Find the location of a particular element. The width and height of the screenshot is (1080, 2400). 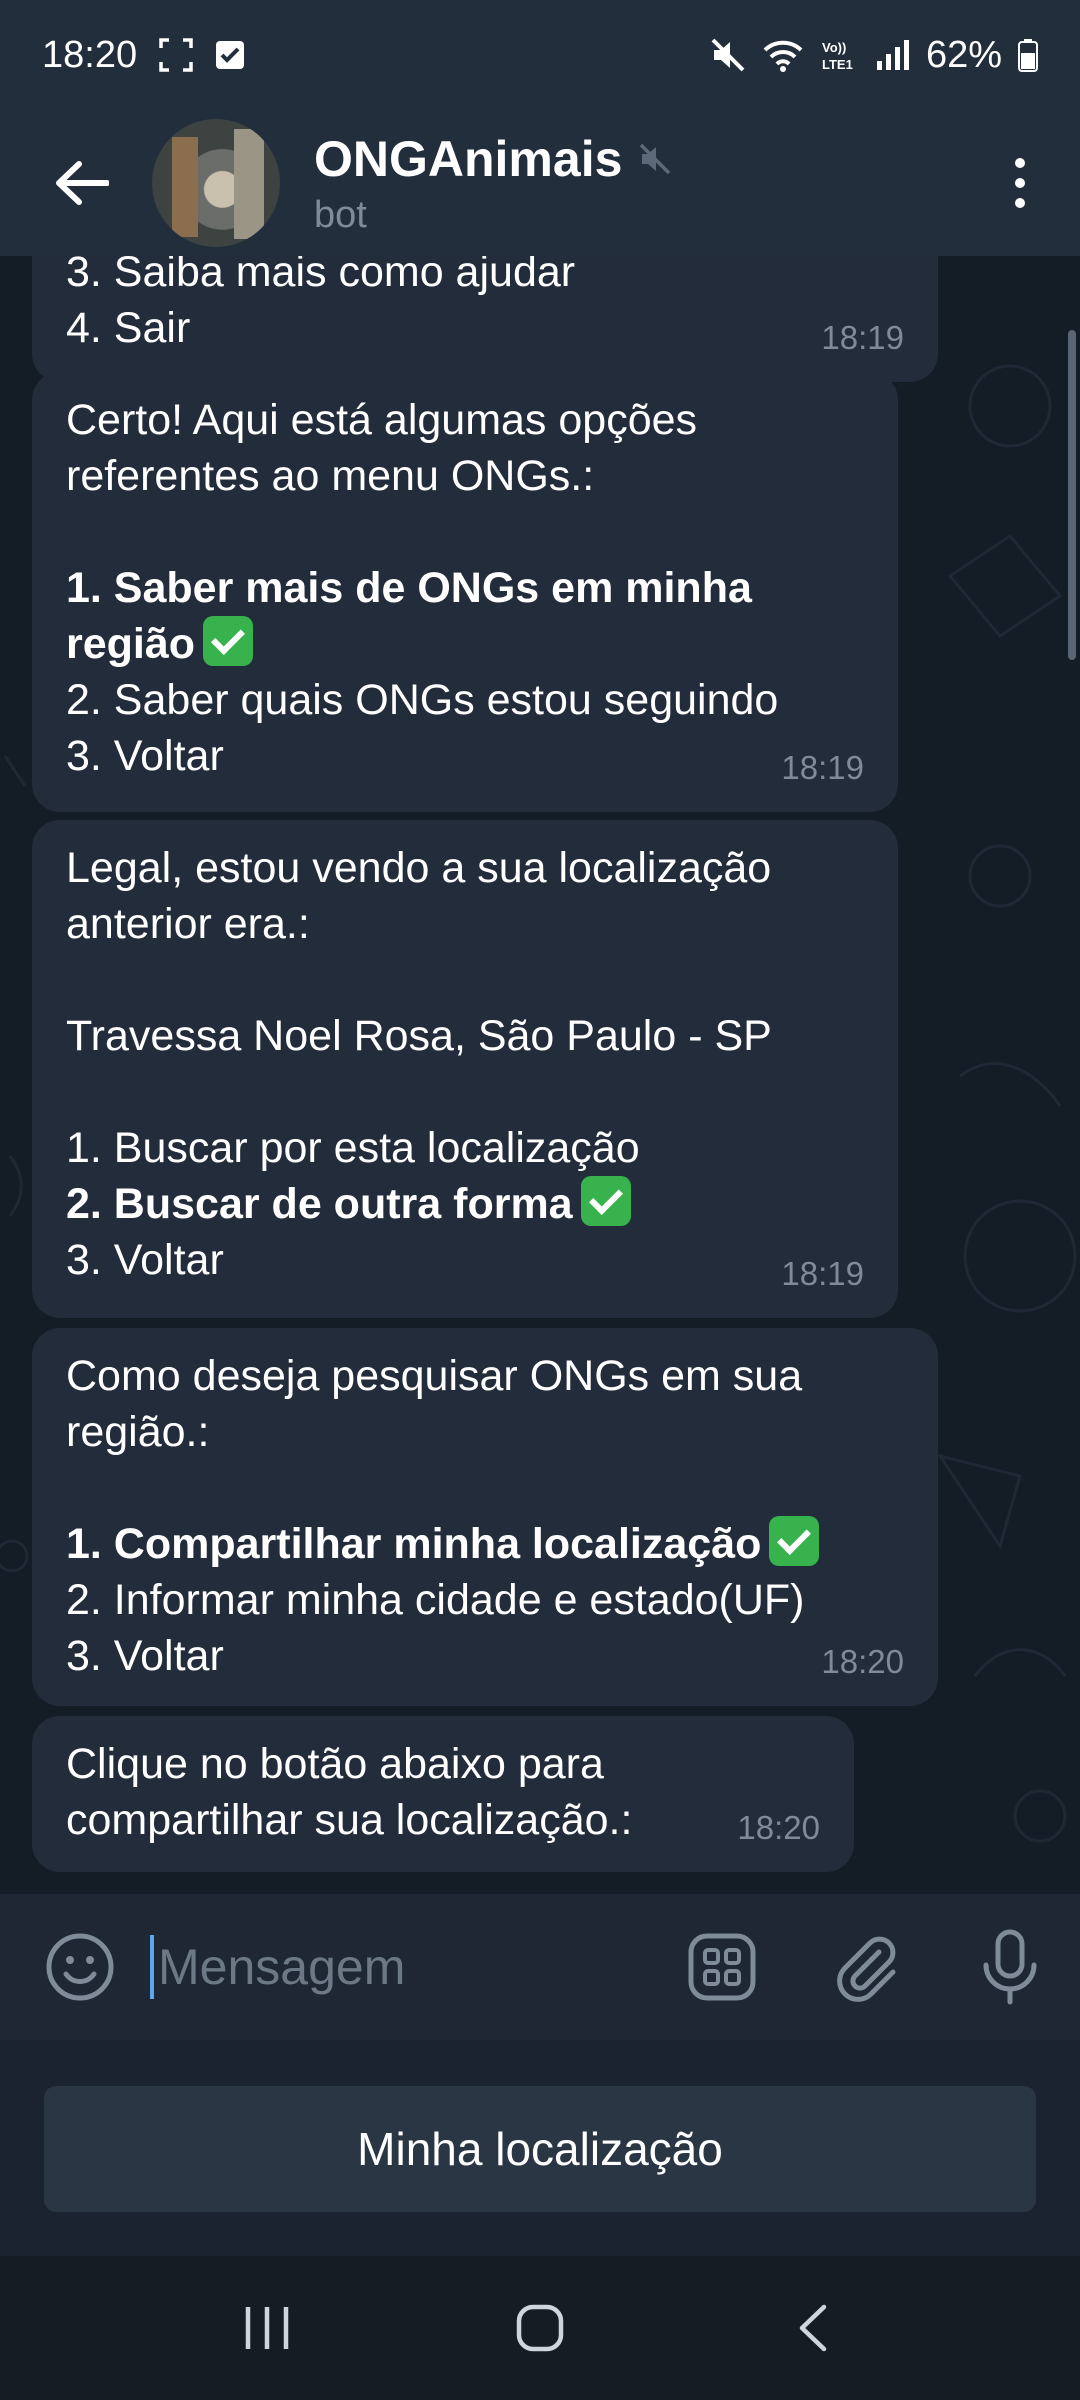

attach-button is located at coordinates (866, 1967).